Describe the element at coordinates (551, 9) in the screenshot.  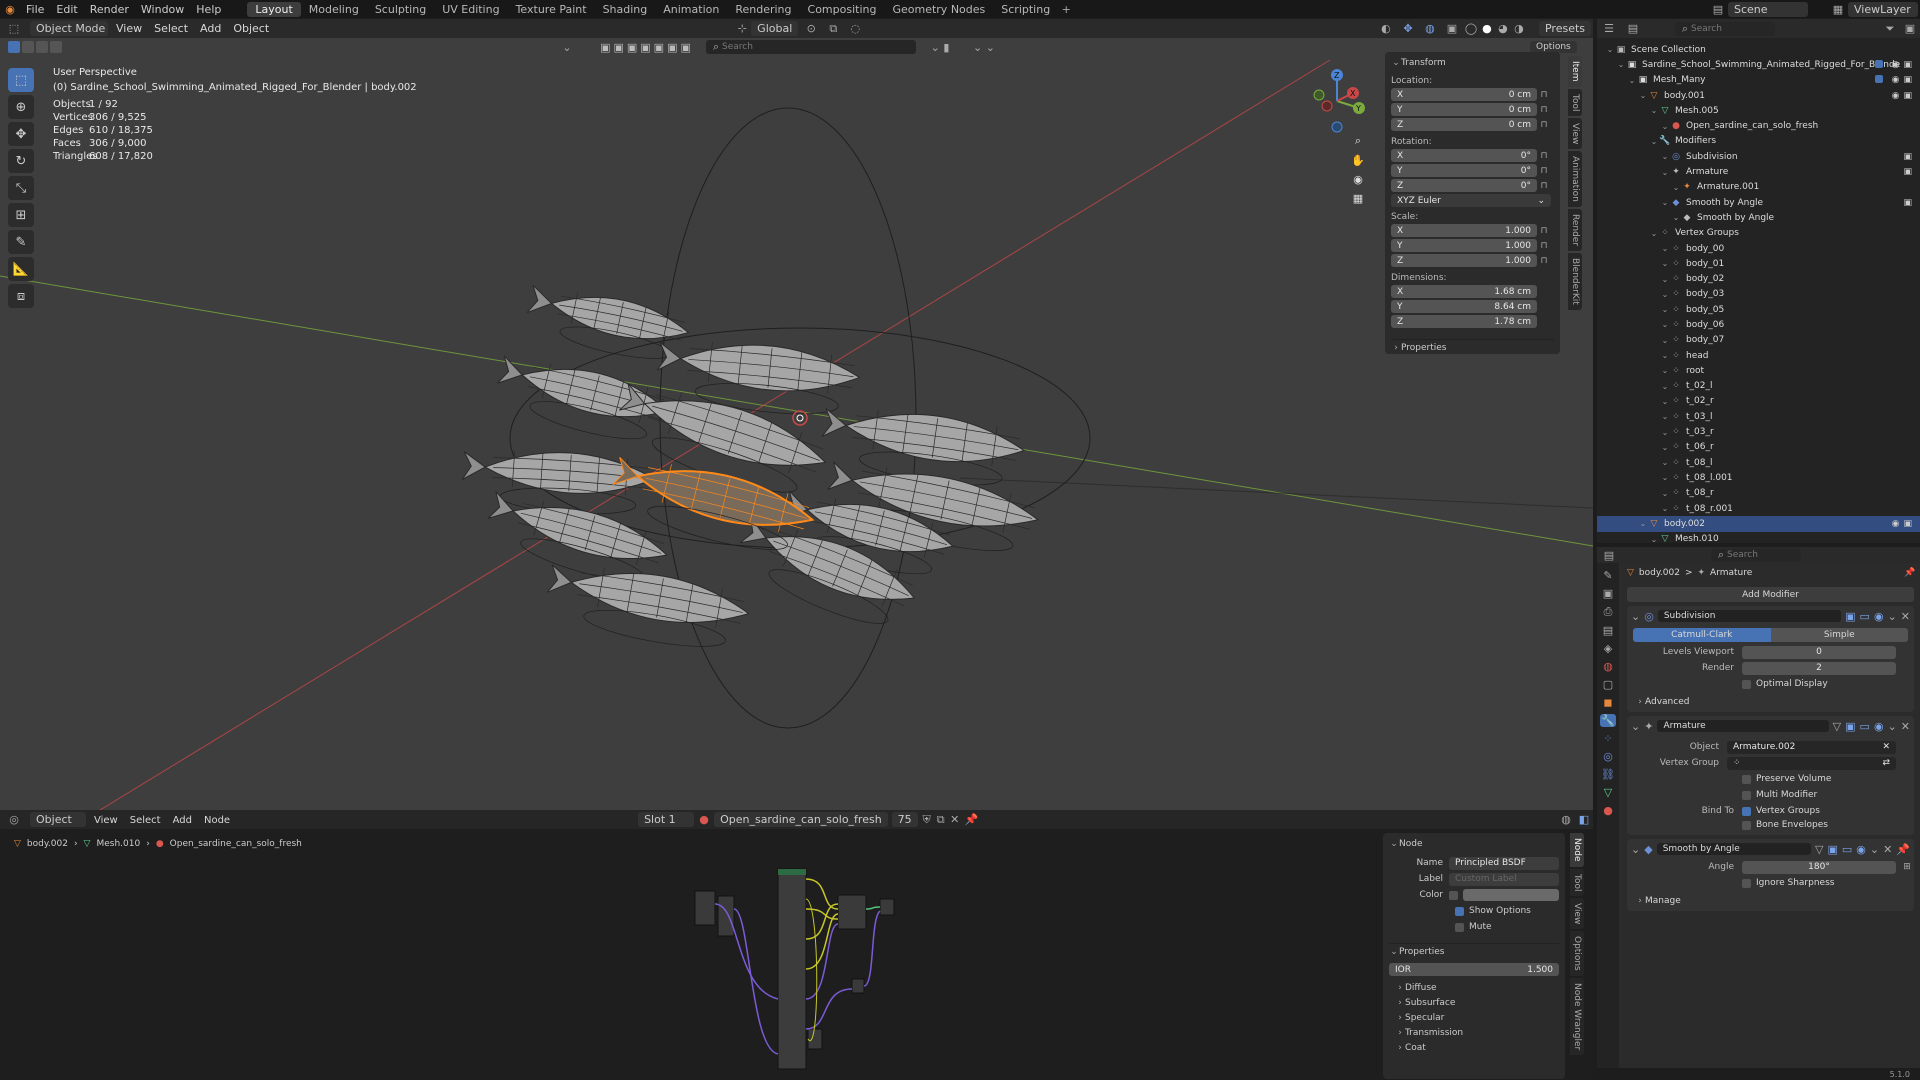
I see `workspace-tab-texture-paint: Texture Paint` at that location.